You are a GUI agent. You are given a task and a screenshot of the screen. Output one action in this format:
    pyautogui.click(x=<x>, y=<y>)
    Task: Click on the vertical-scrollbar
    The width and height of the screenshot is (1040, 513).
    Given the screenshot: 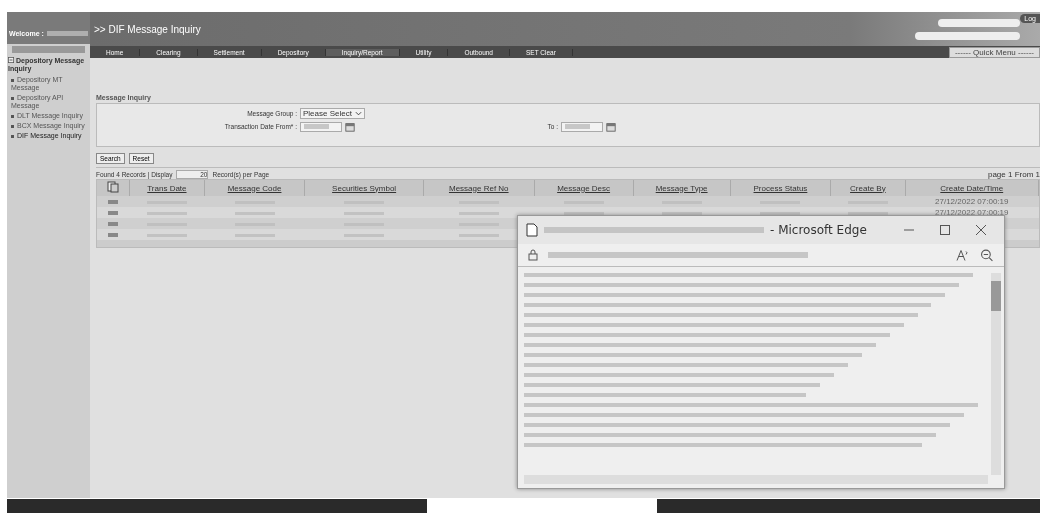 What is the action you would take?
    pyautogui.click(x=996, y=374)
    